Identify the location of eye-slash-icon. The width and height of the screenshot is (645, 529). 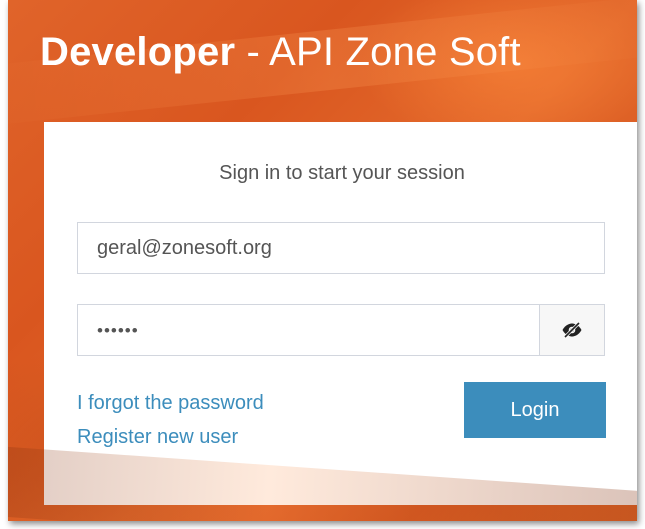
(572, 330).